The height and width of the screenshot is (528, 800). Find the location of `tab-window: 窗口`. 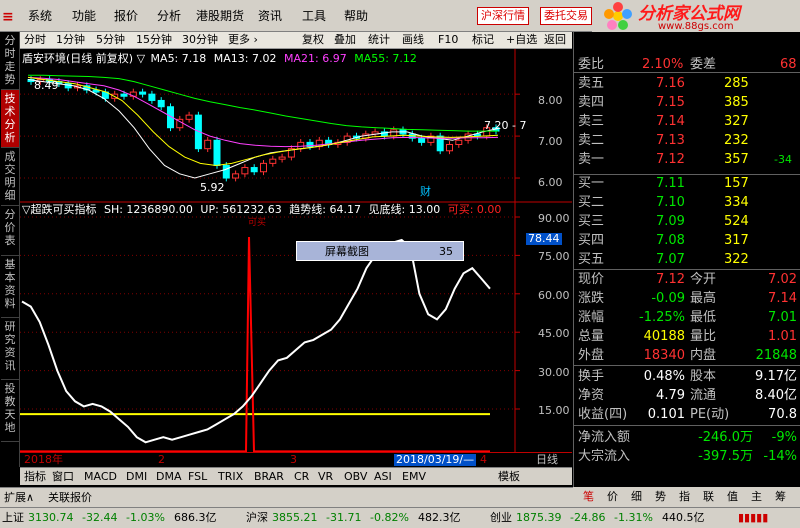

tab-window: 窗口 is located at coordinates (63, 477).